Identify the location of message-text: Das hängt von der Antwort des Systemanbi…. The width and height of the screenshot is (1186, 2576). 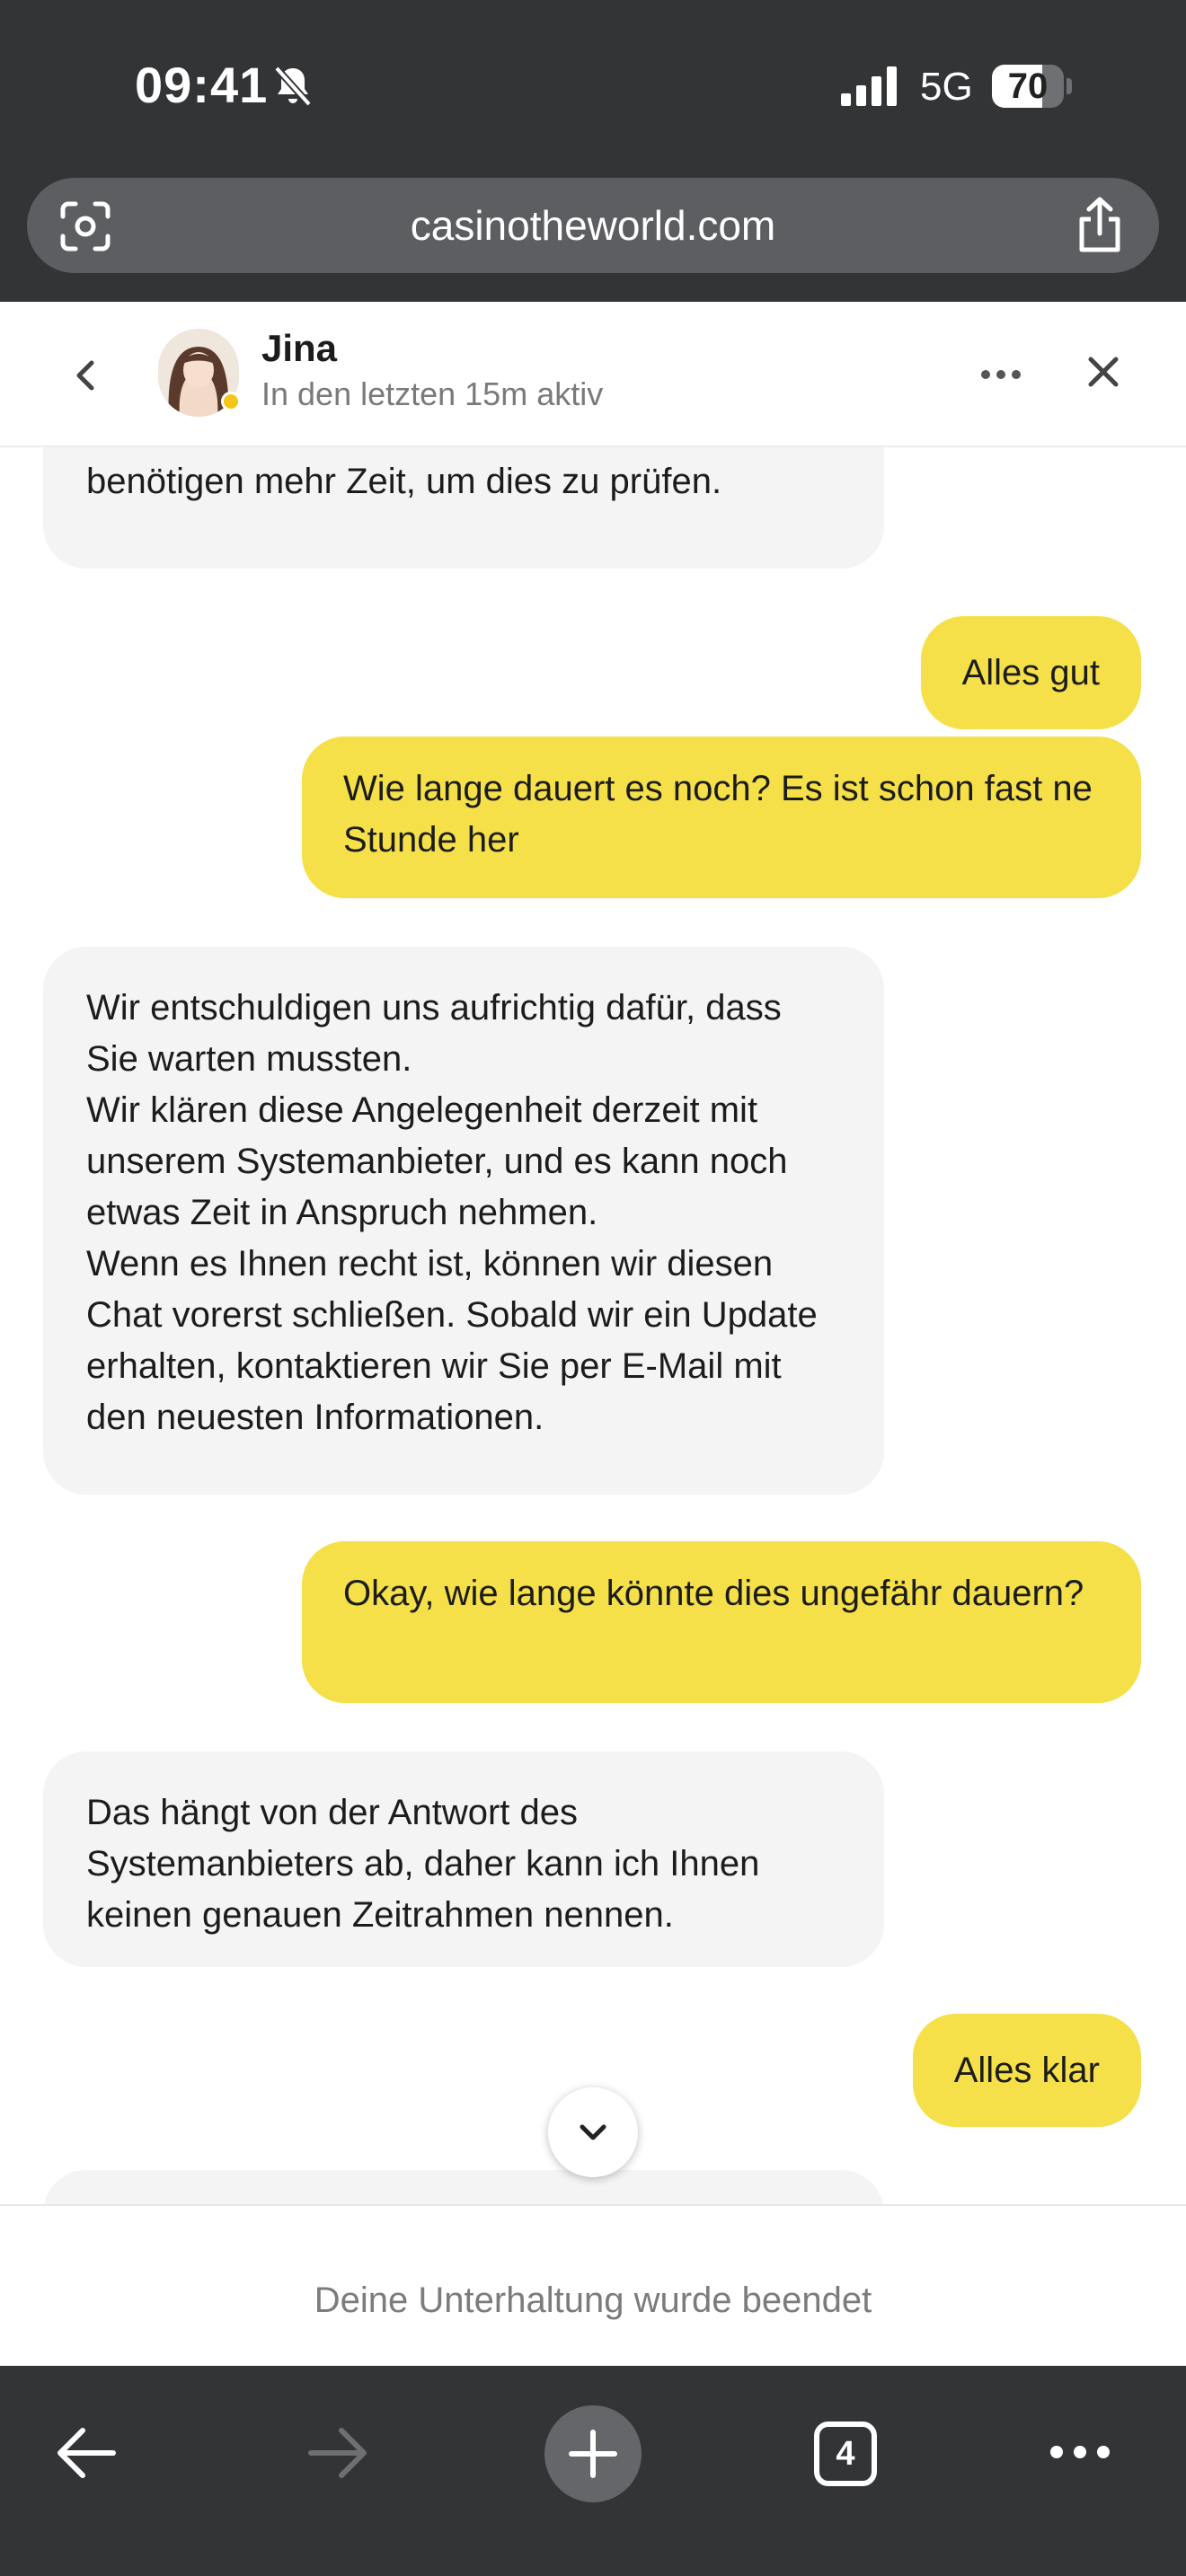
(428, 1864).